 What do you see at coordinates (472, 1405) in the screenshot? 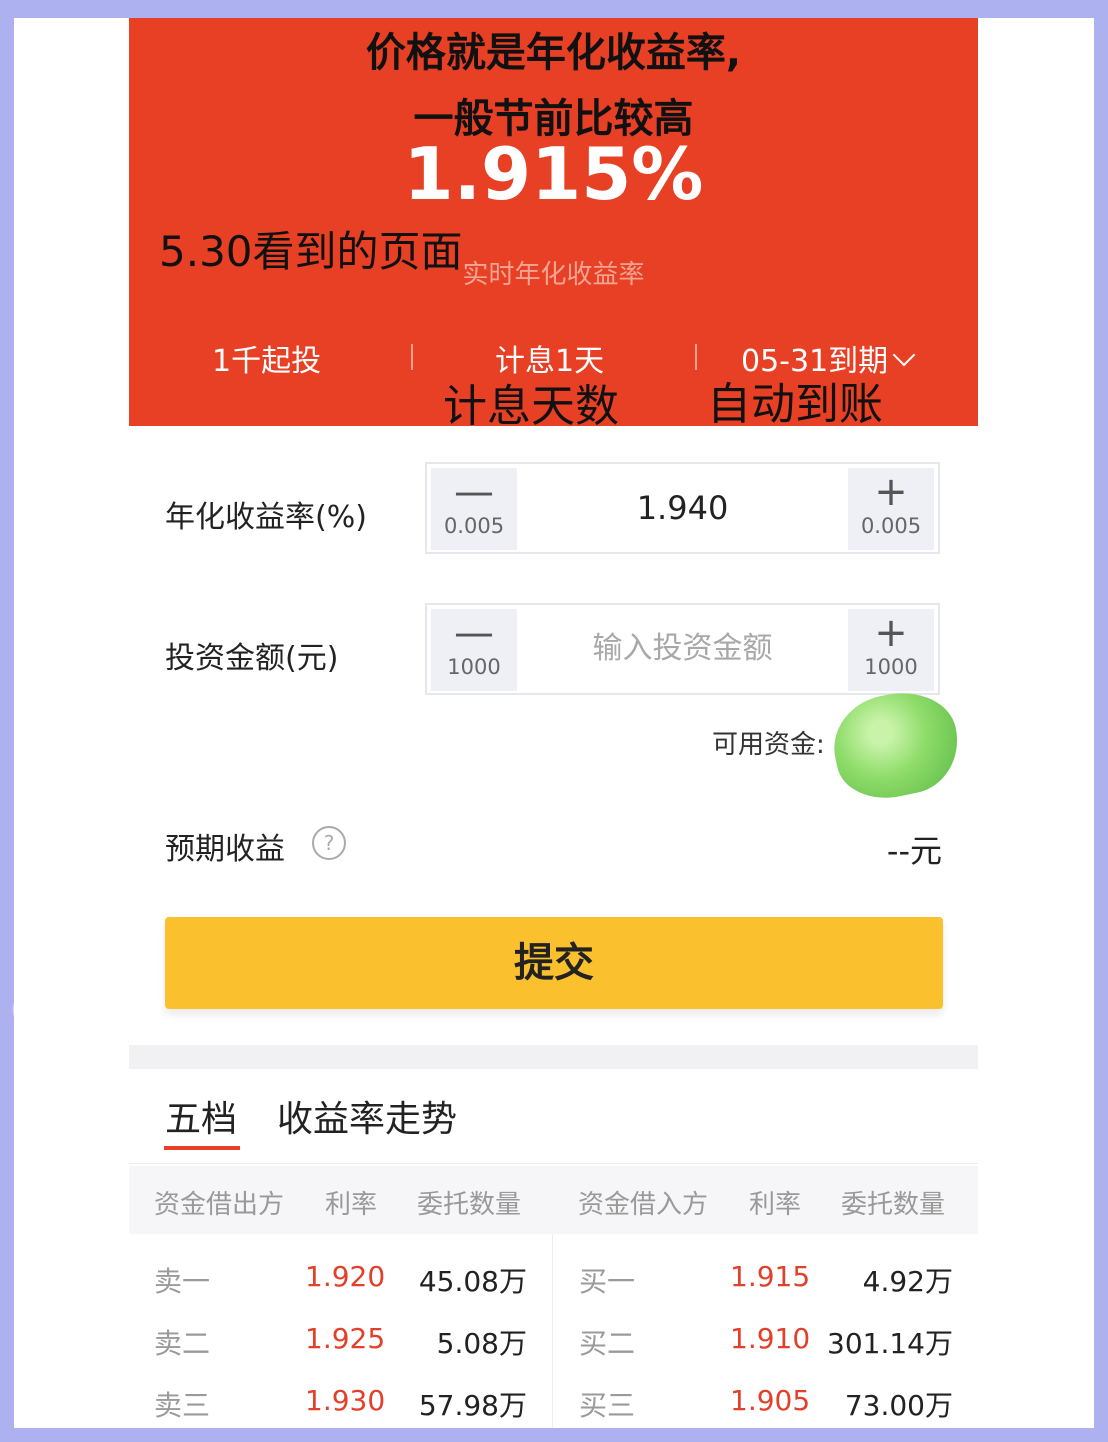
I see `sell-quantity: 57.98万` at bounding box center [472, 1405].